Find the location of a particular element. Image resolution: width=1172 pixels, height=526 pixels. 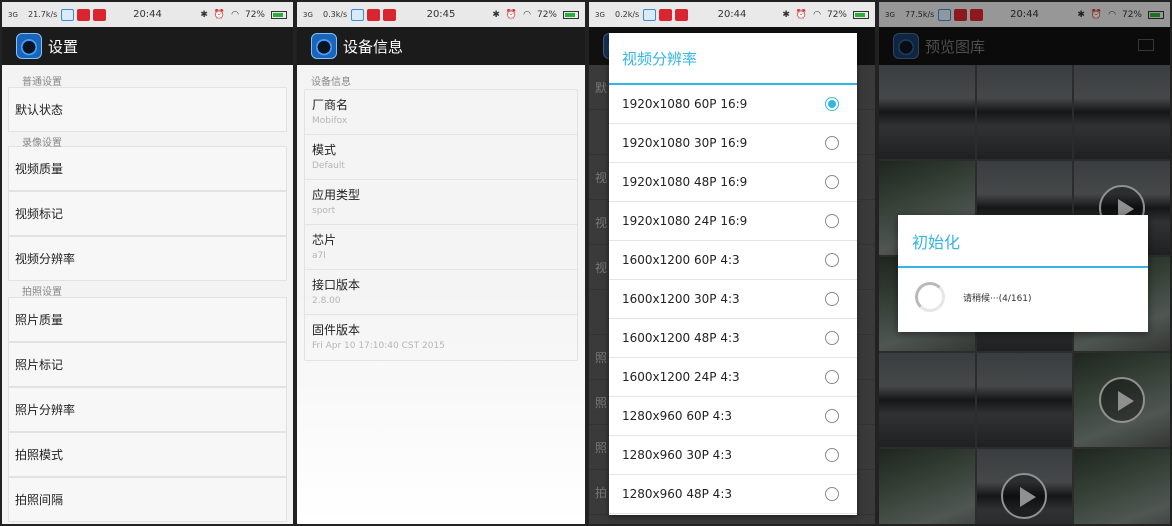

resolution-option-label: 1920x1080 24P 16:9 is located at coordinates (685, 221).